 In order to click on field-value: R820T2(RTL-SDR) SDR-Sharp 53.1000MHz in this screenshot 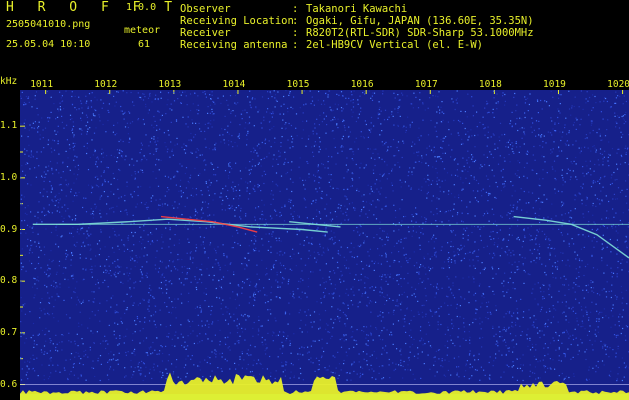, I will do `click(420, 33)`.